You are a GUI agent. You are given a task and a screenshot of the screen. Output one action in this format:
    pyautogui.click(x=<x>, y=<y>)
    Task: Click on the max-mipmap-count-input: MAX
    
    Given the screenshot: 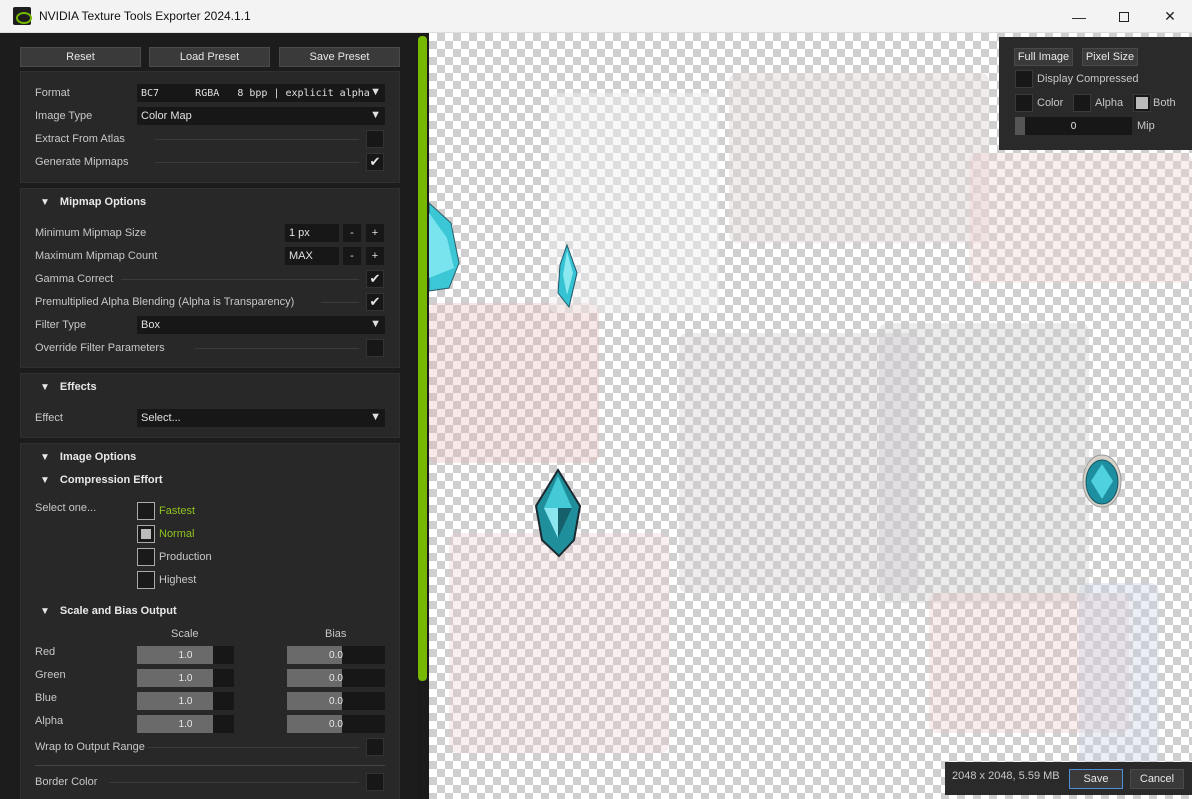 What is the action you would take?
    pyautogui.click(x=312, y=256)
    